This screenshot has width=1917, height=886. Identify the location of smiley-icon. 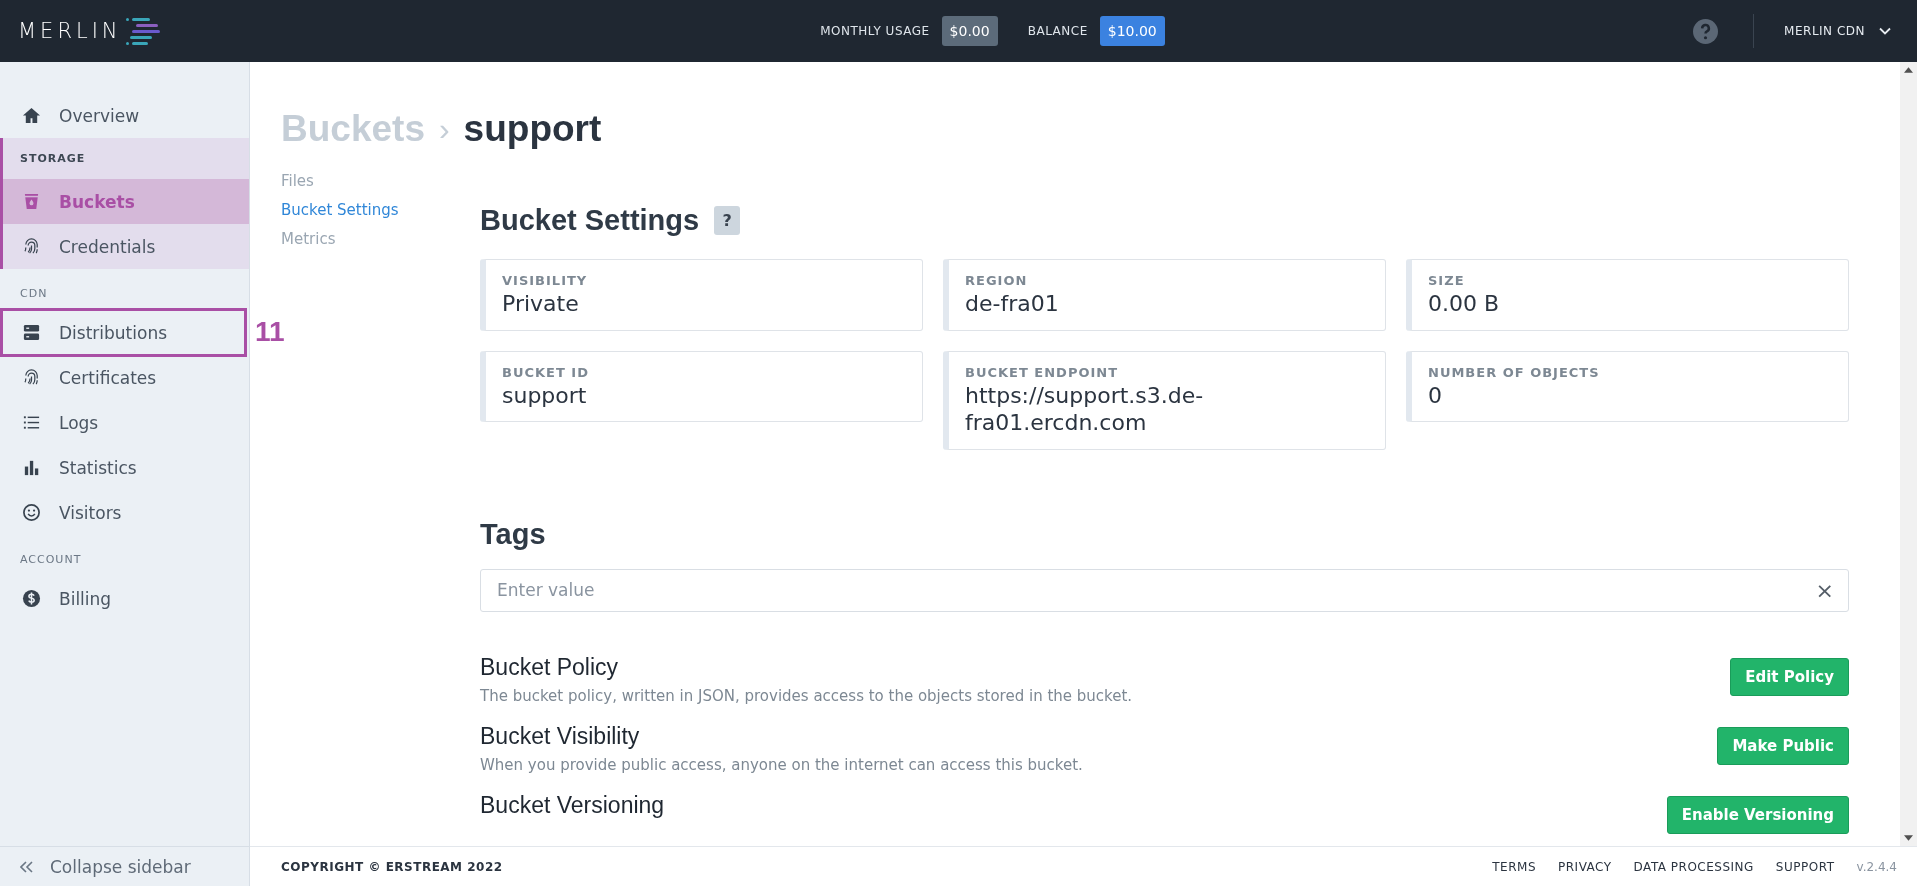
(31, 512).